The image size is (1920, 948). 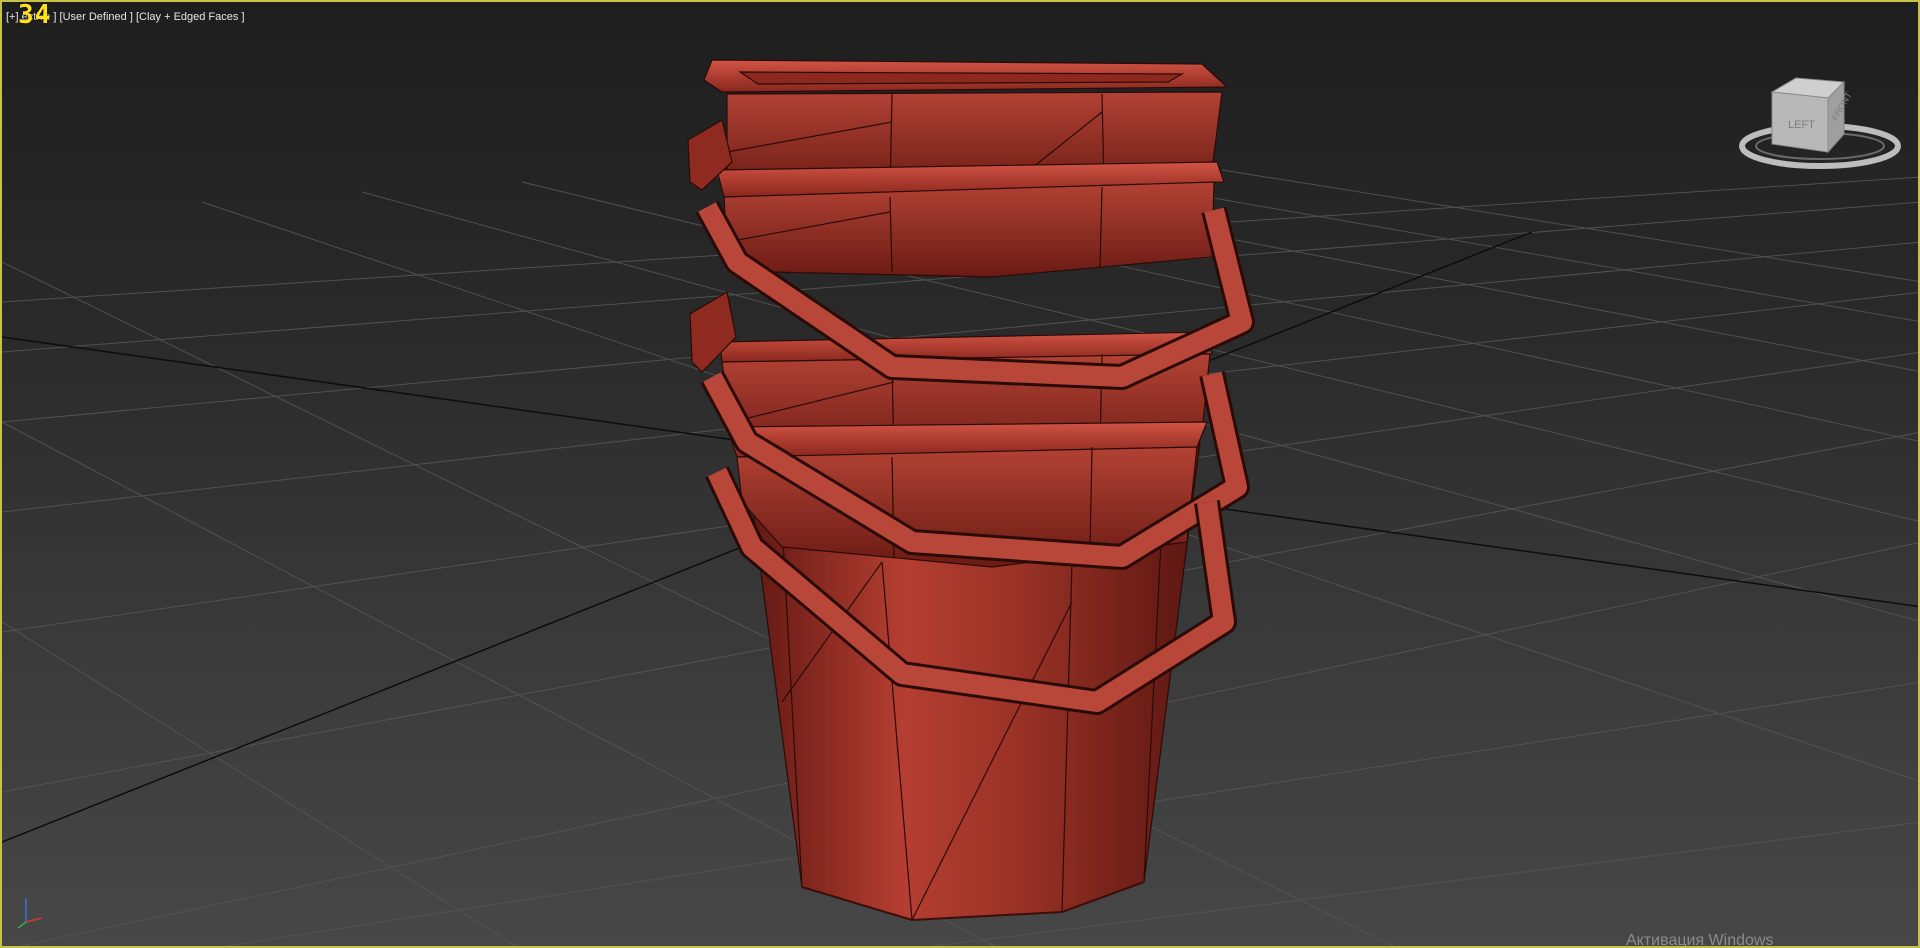 I want to click on x-axis-line, so click(x=34, y=920).